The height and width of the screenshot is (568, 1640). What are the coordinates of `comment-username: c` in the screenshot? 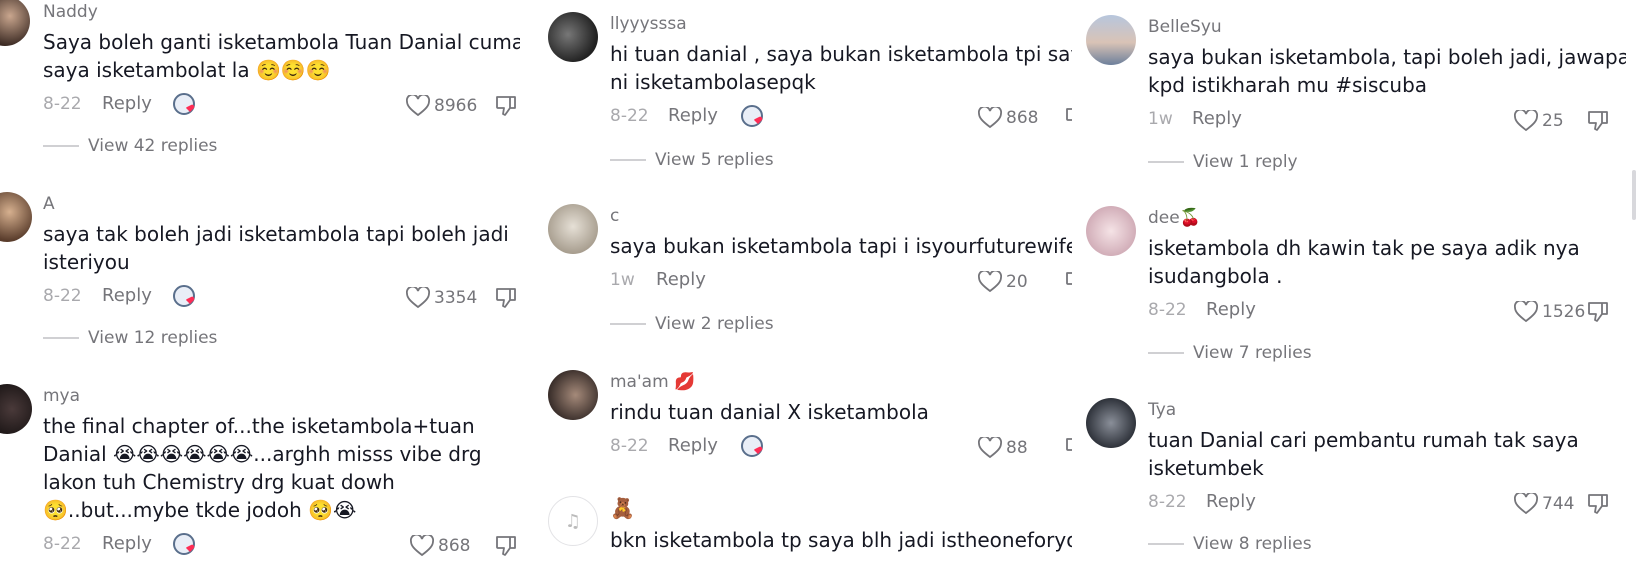 It's located at (614, 216).